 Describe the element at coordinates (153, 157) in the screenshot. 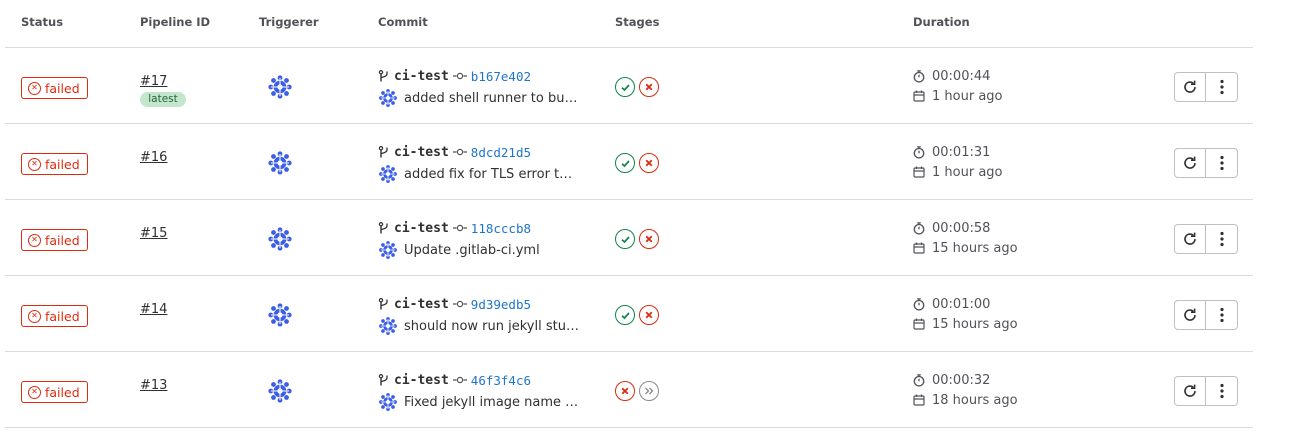

I see `pipeline-id-link: #16` at that location.